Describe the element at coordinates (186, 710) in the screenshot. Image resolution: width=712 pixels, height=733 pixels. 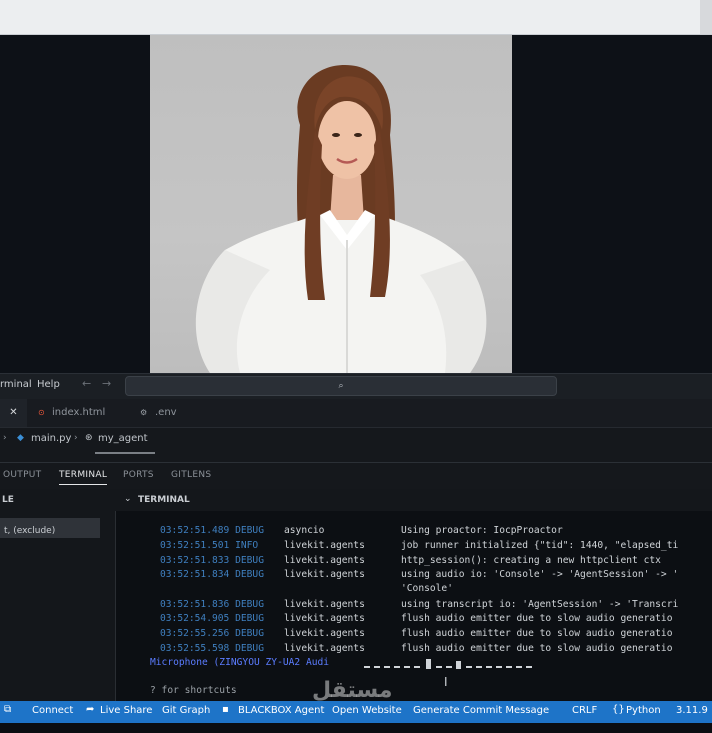
I see `status-git-graph: Git Graph` at that location.